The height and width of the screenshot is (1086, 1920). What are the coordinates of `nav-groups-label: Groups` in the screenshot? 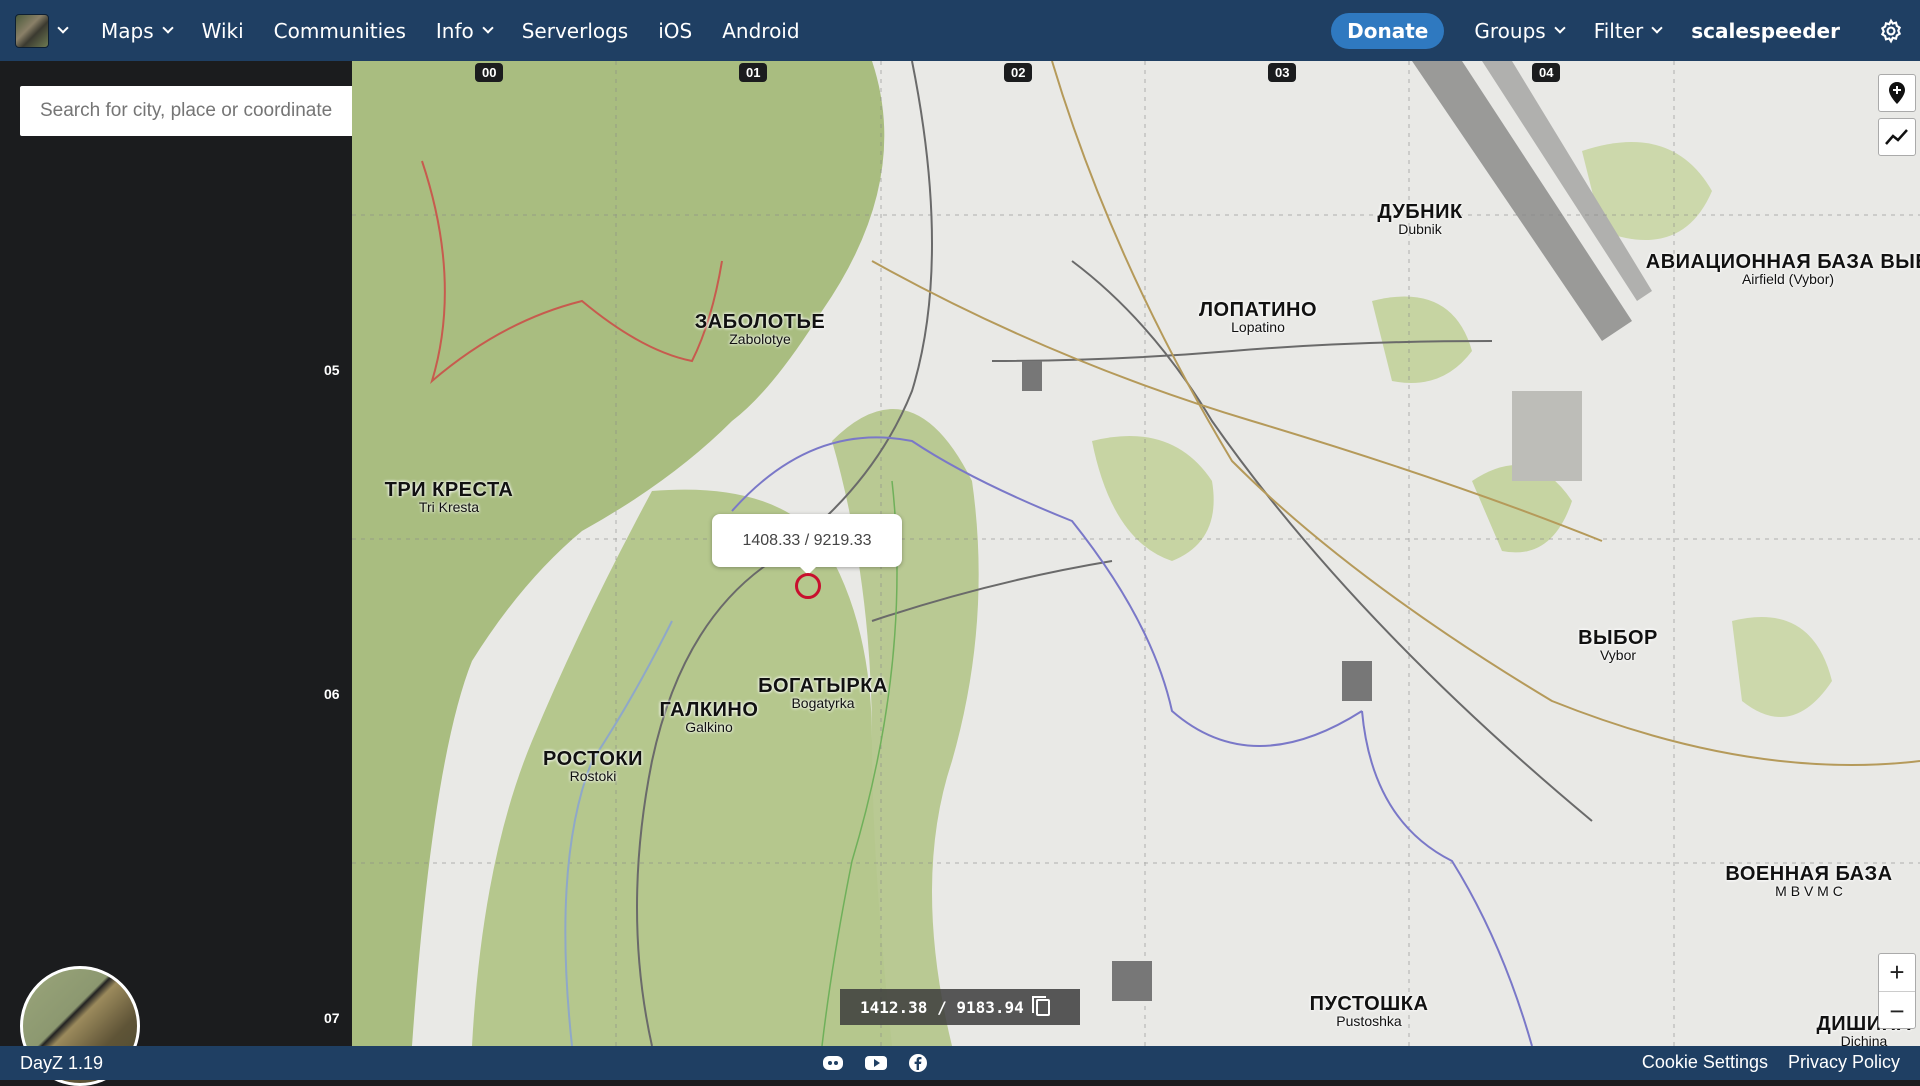 It's located at (1510, 30).